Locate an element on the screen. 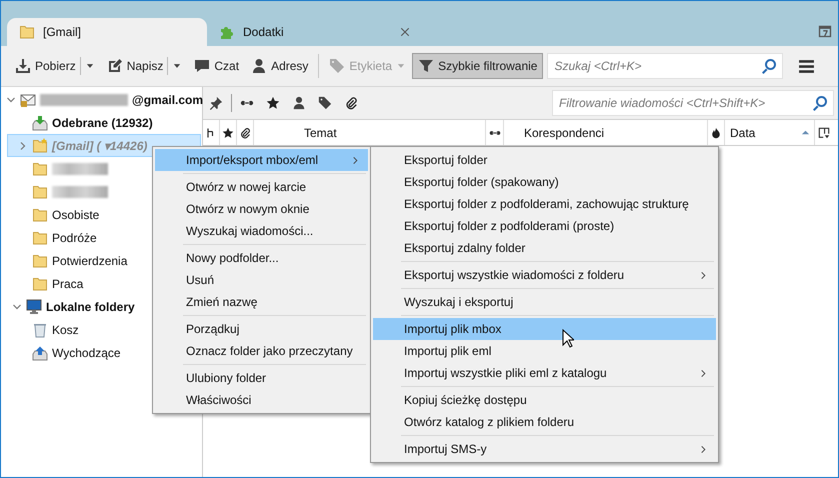 The width and height of the screenshot is (839, 478). menu-item: Otwórz w nowej karcie is located at coordinates (261, 187).